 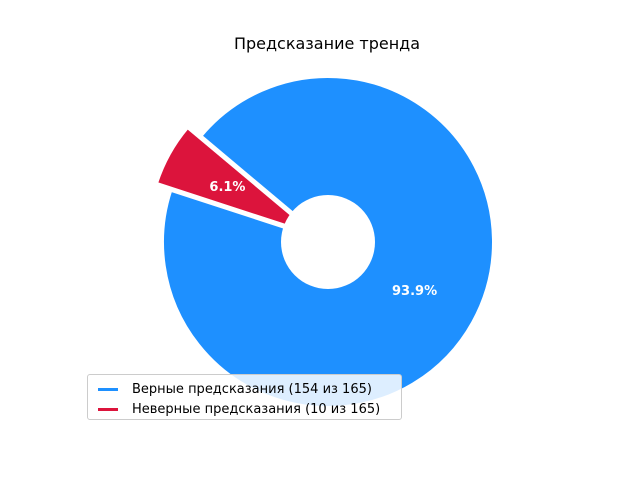 What do you see at coordinates (108, 389) in the screenshot?
I see `legend-swatch-correct` at bounding box center [108, 389].